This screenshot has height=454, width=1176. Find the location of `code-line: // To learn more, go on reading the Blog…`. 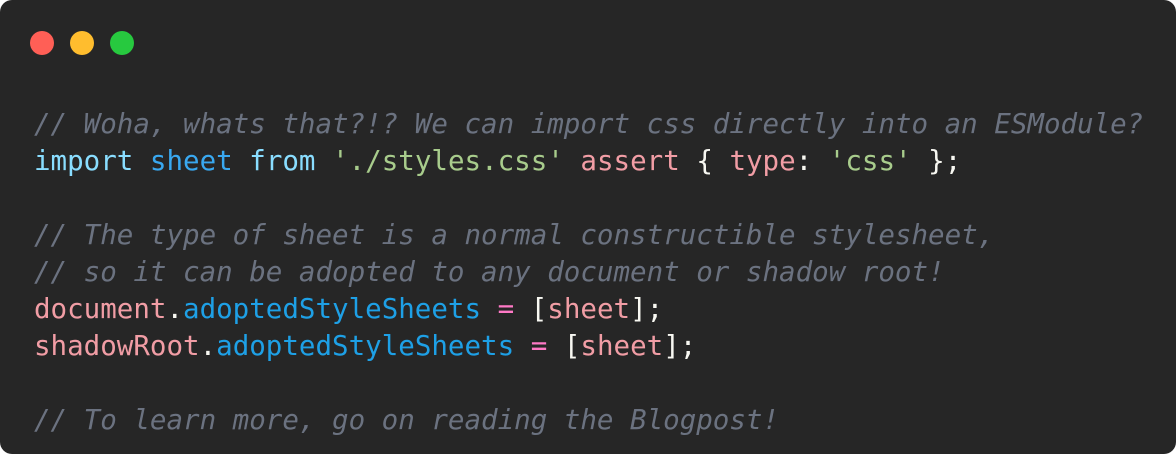

code-line: // To learn more, go on reading the Blog… is located at coordinates (588, 420).